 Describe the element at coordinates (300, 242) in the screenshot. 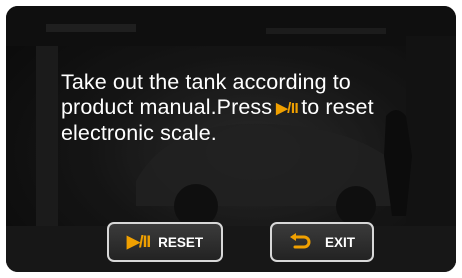

I see `return-arrow-icon` at that location.